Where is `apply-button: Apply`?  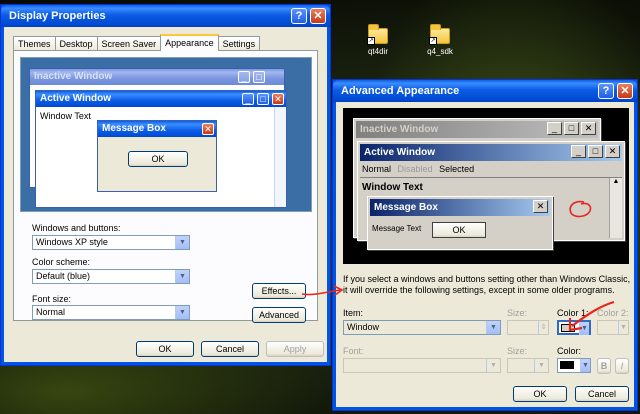
apply-button: Apply is located at coordinates (295, 349).